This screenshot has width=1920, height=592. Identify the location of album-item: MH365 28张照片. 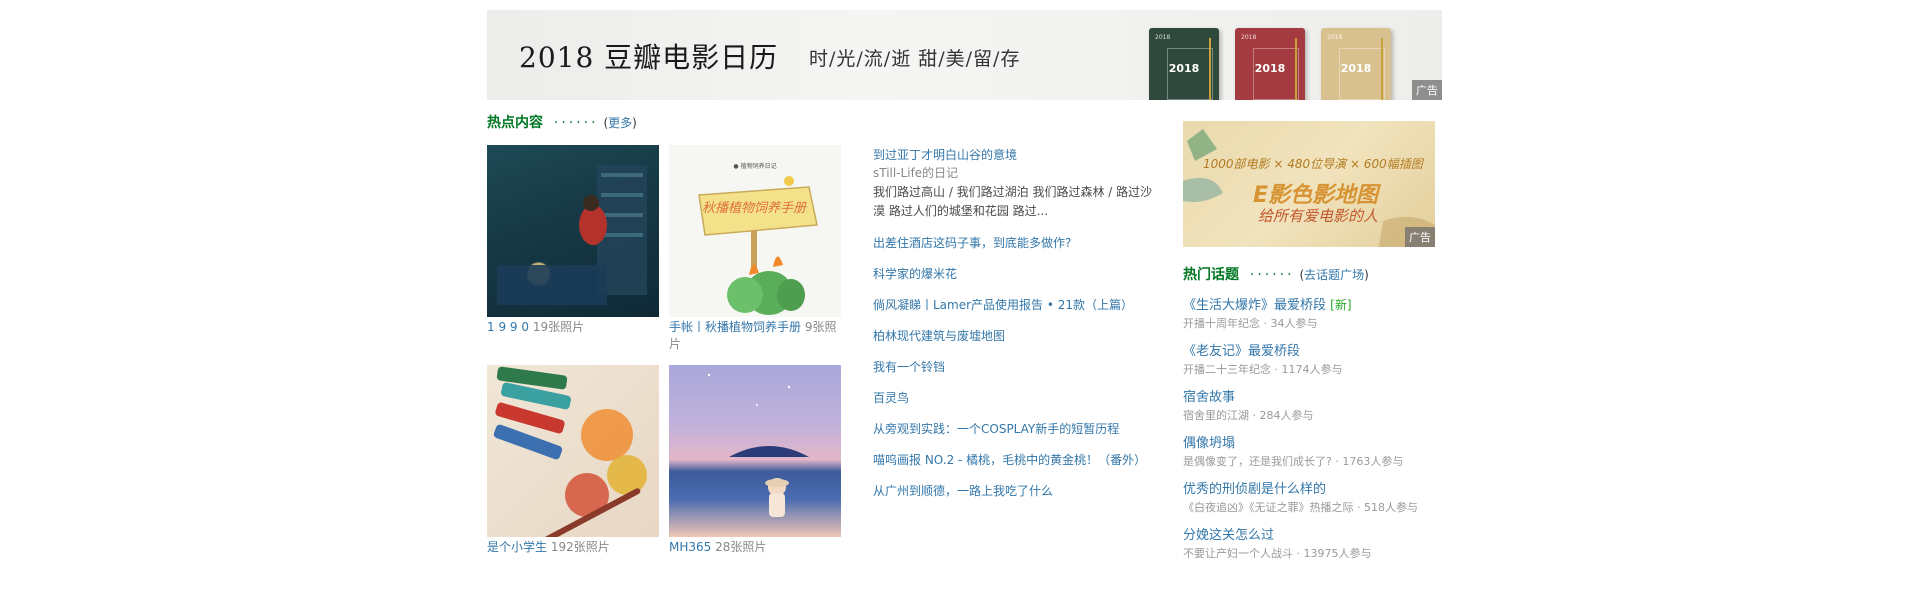
(755, 460).